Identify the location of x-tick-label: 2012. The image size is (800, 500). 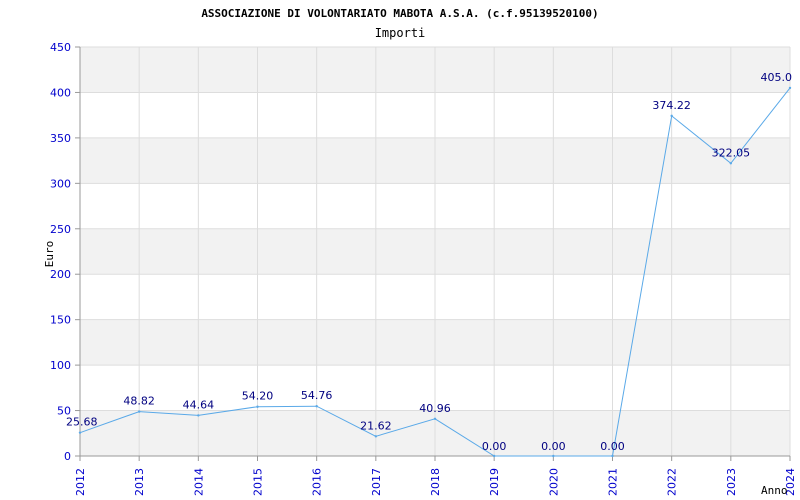
(80, 482).